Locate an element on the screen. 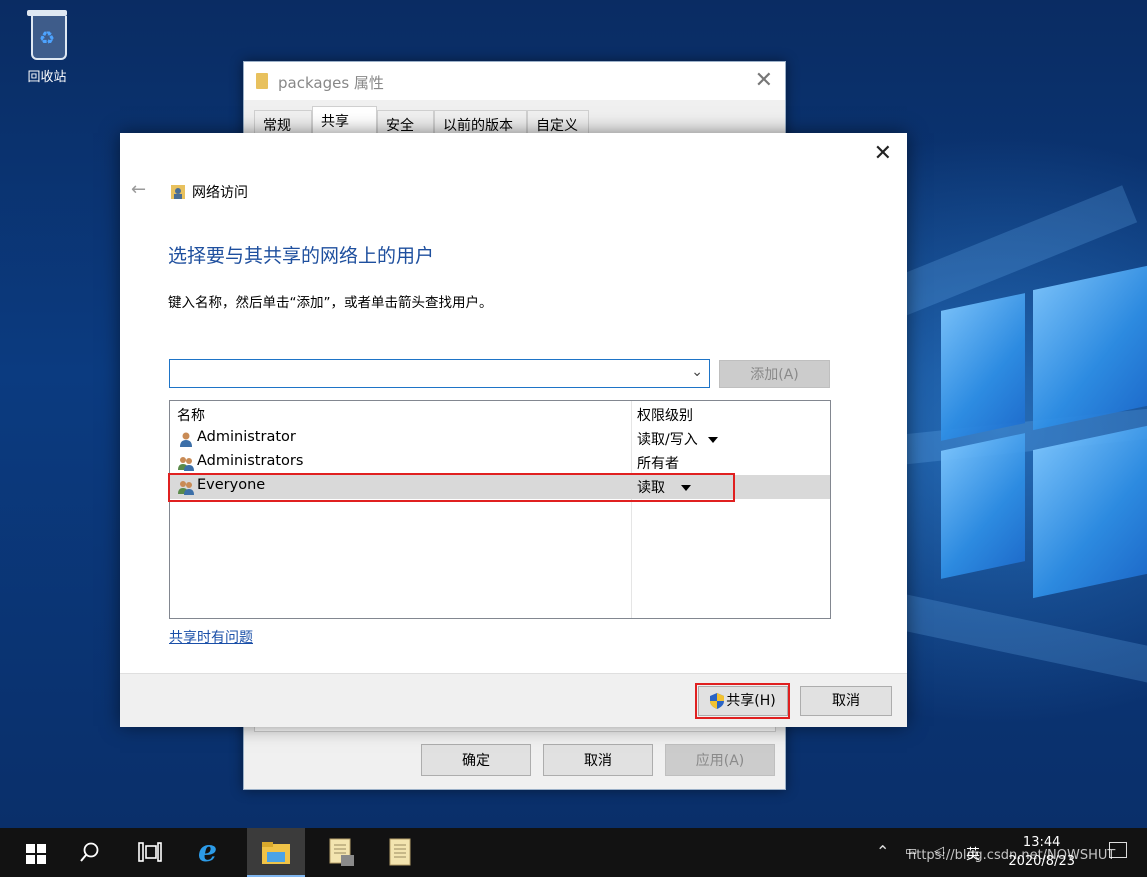 Image resolution: width=1147 pixels, height=877 pixels. tab-sharing: 共享 is located at coordinates (344, 121).